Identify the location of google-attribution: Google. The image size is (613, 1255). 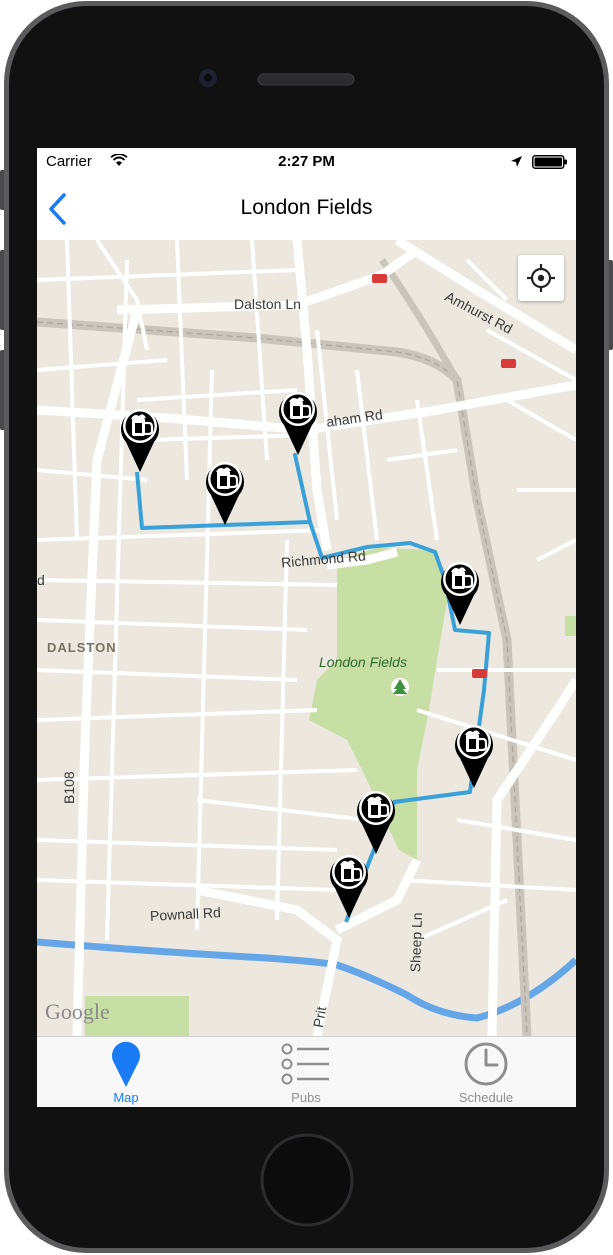
(77, 1011).